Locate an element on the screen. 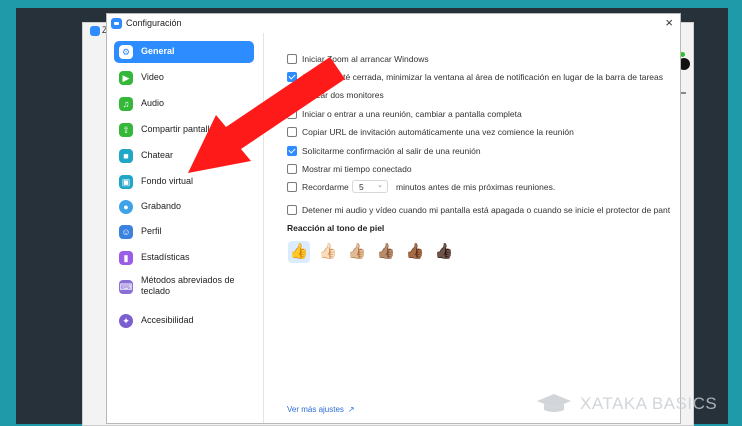 The width and height of the screenshot is (742, 426). sidebar-item-accessibility: ✦ Accesibilidad is located at coordinates (184, 321).